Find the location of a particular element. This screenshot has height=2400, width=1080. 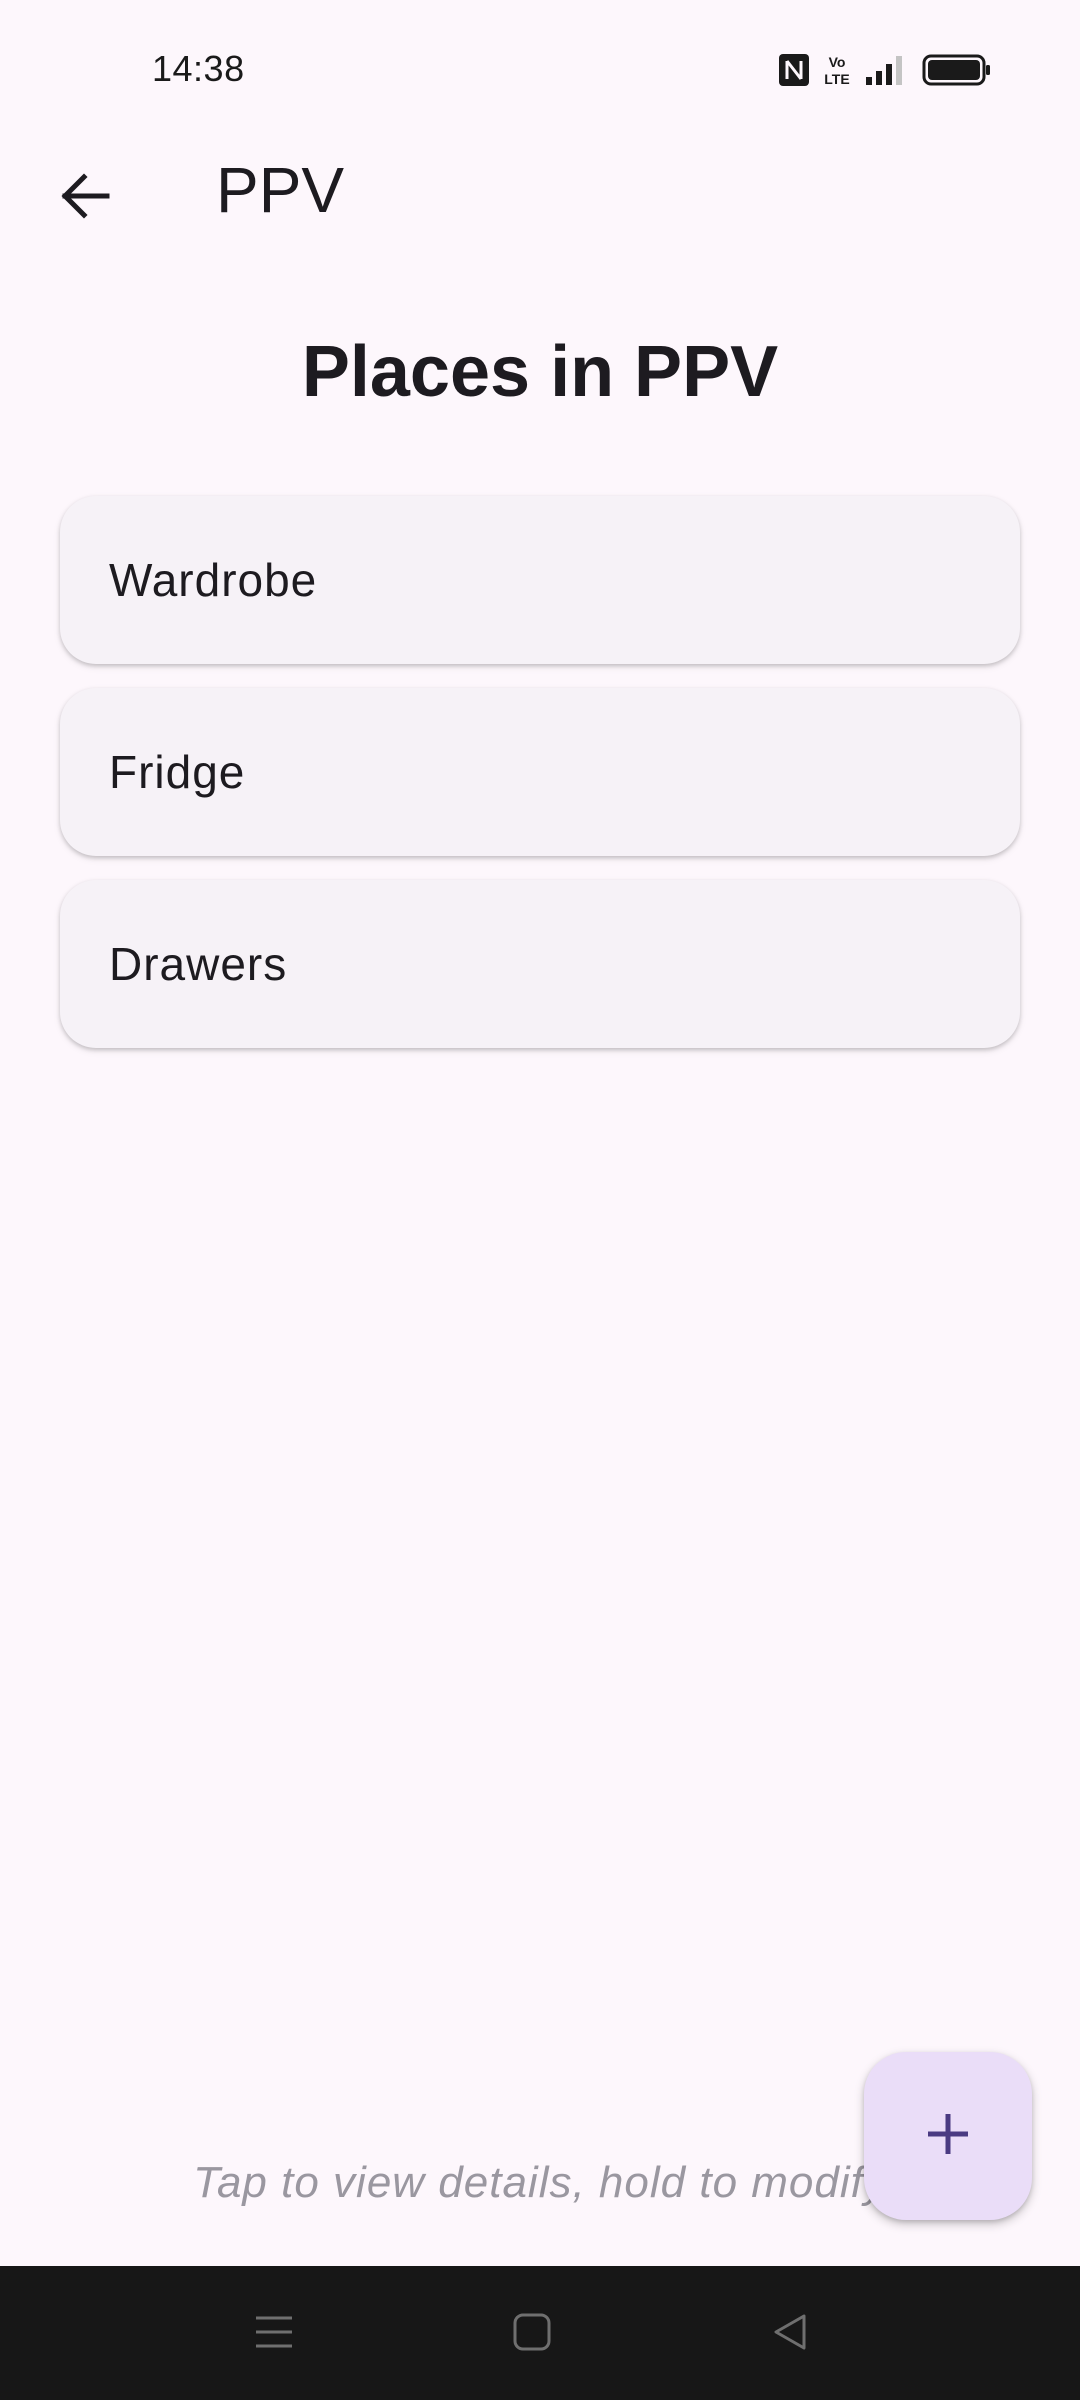

add-place-button is located at coordinates (948, 2136).